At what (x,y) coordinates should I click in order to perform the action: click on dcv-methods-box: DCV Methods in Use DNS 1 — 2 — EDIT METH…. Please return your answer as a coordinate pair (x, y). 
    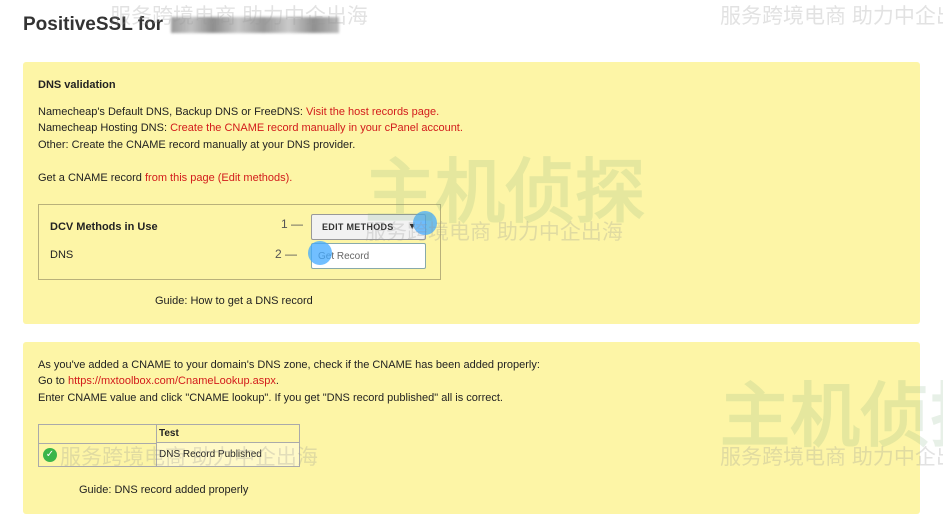
    Looking at the image, I should click on (239, 242).